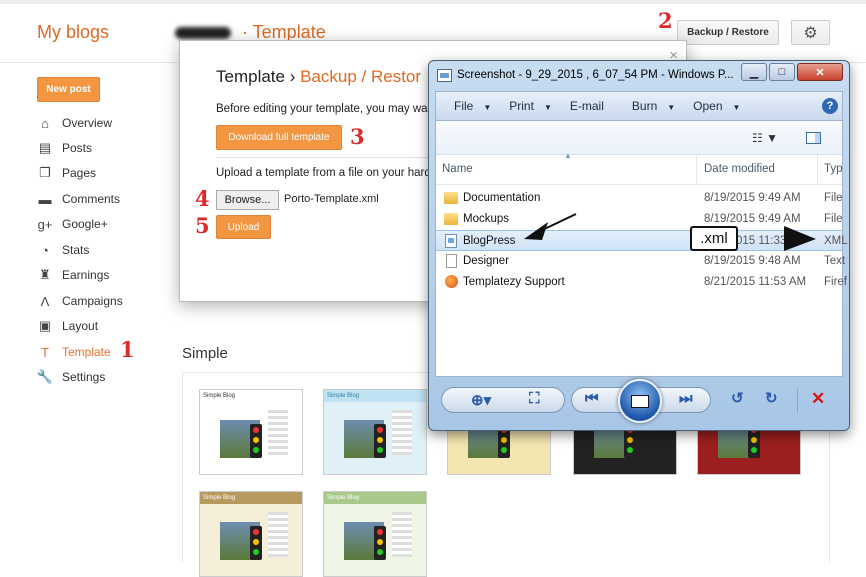 This screenshot has height=577, width=866. I want to click on sidebar-item-label: Posts, so click(77, 148).